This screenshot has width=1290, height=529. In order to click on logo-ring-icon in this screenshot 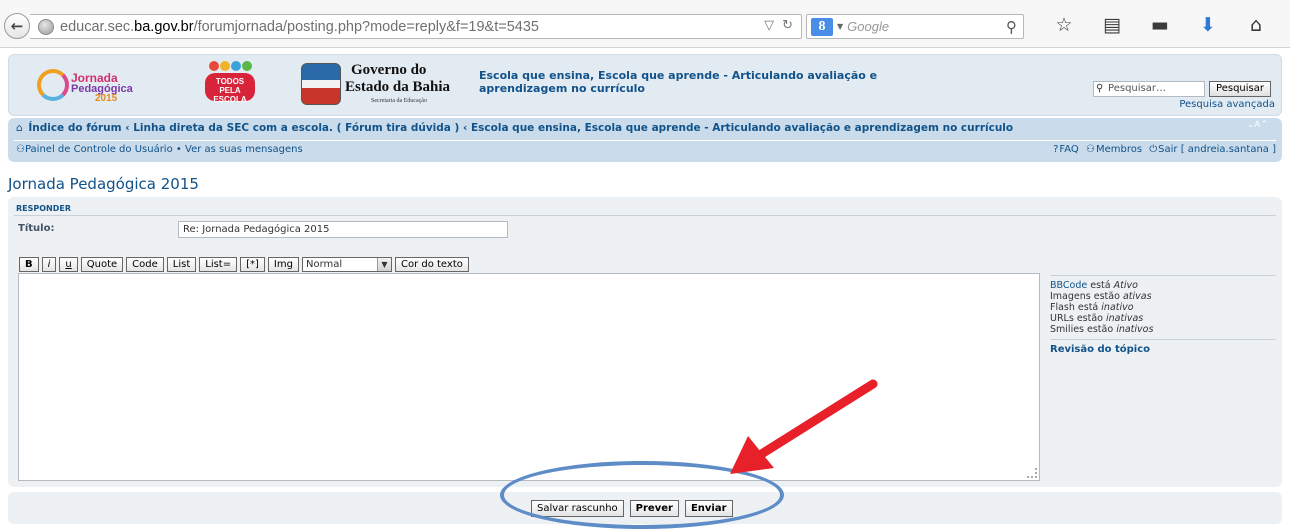, I will do `click(53, 85)`.